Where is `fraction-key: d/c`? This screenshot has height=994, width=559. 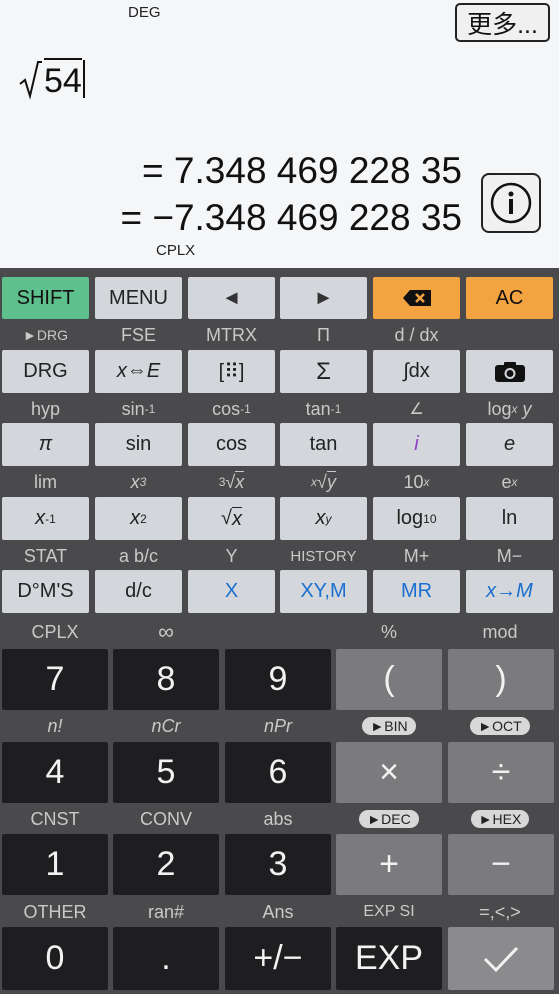
fraction-key: d/c is located at coordinates (138, 591).